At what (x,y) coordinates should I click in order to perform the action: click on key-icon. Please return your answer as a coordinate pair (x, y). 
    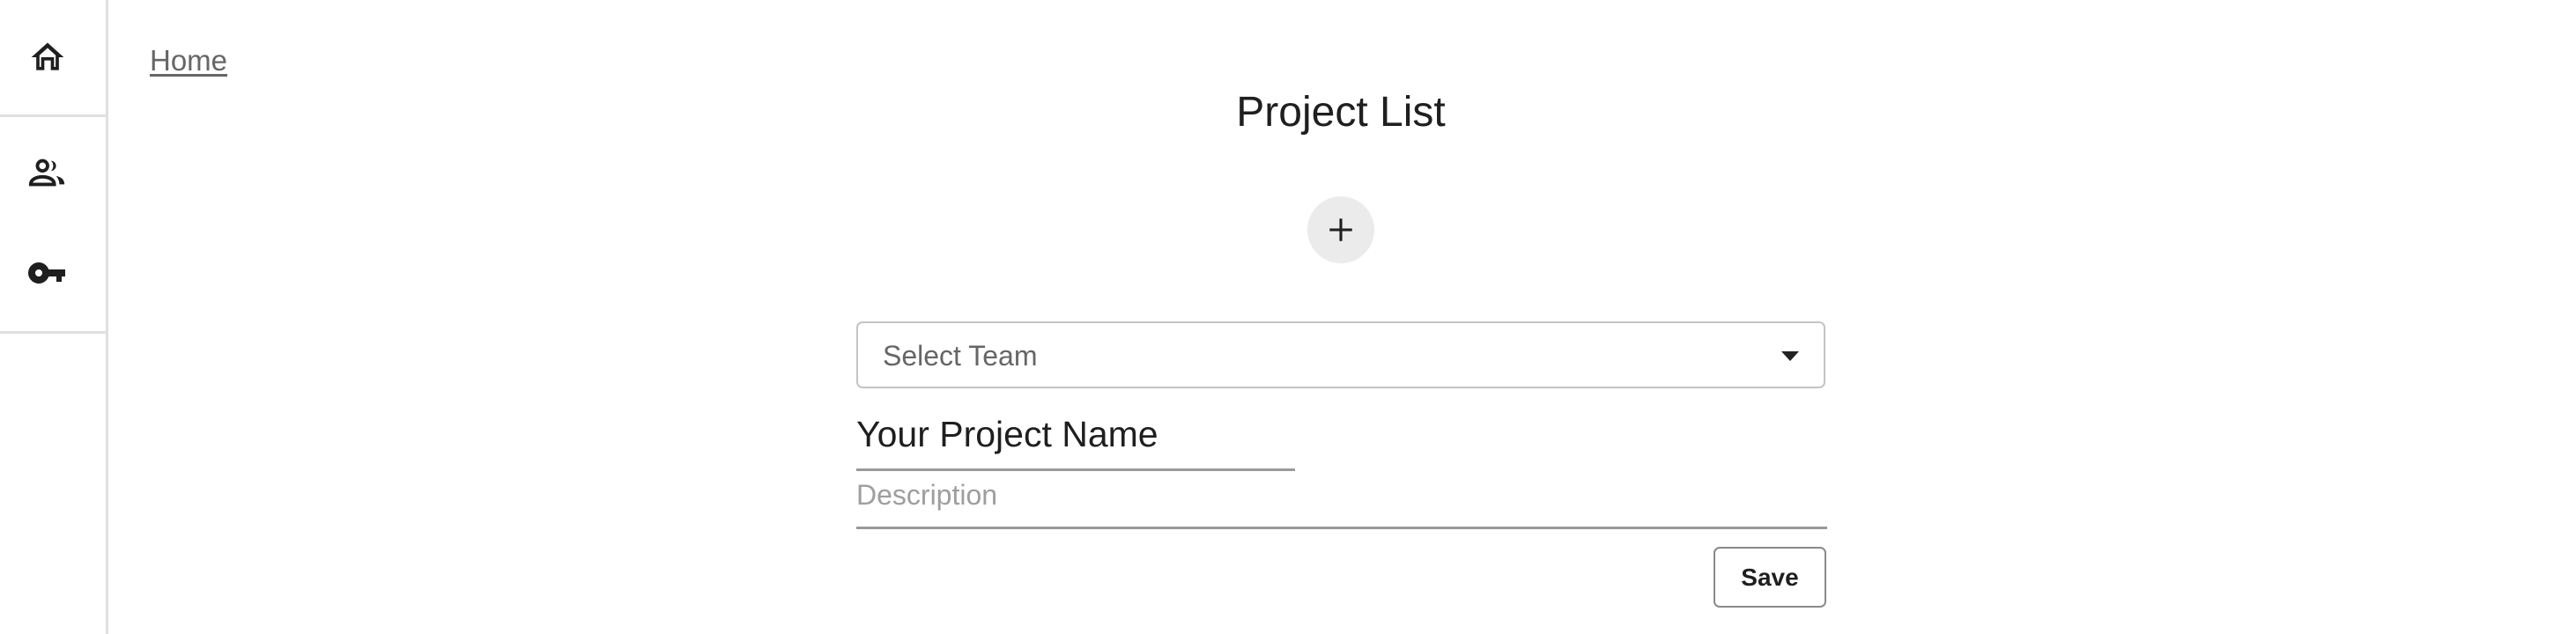
    Looking at the image, I should click on (47, 273).